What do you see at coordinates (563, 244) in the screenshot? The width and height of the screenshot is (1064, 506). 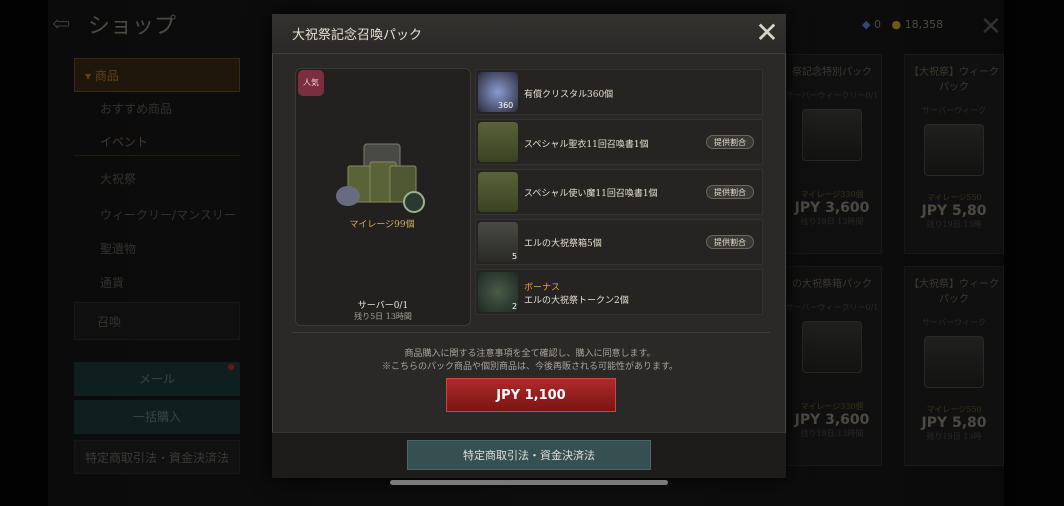 I see `item-name: エルの大祝祭箱5個` at bounding box center [563, 244].